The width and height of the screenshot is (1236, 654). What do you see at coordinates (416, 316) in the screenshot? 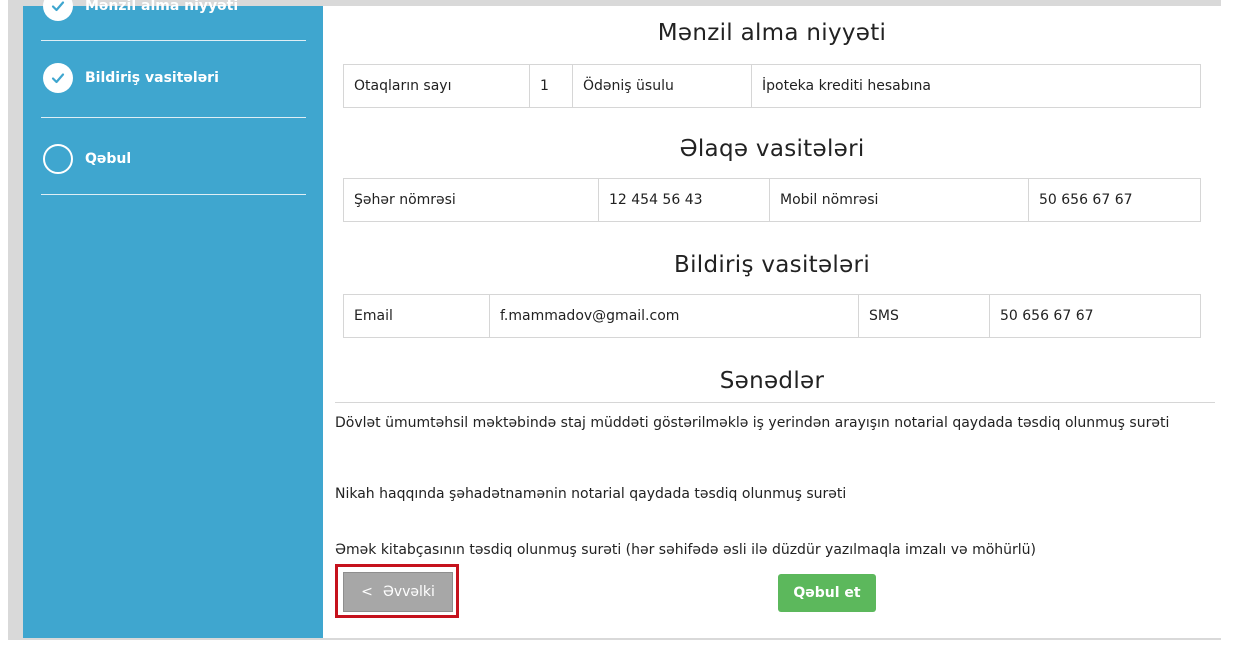
I see `table-cell: Email` at bounding box center [416, 316].